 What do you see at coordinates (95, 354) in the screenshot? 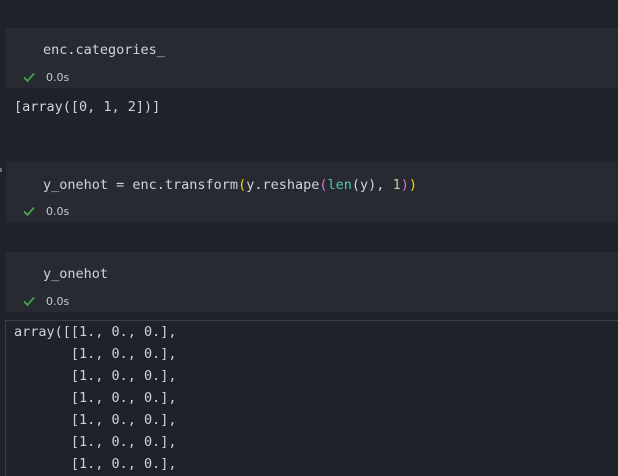
I see `output-line-2: [1., 0., 0.],` at bounding box center [95, 354].